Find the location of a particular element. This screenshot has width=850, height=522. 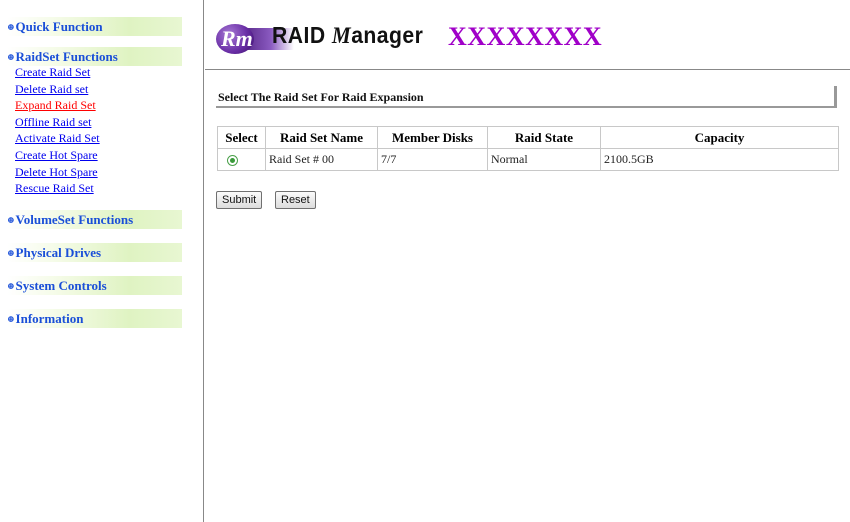

member-disks-cell: 7/7 is located at coordinates (432, 159).